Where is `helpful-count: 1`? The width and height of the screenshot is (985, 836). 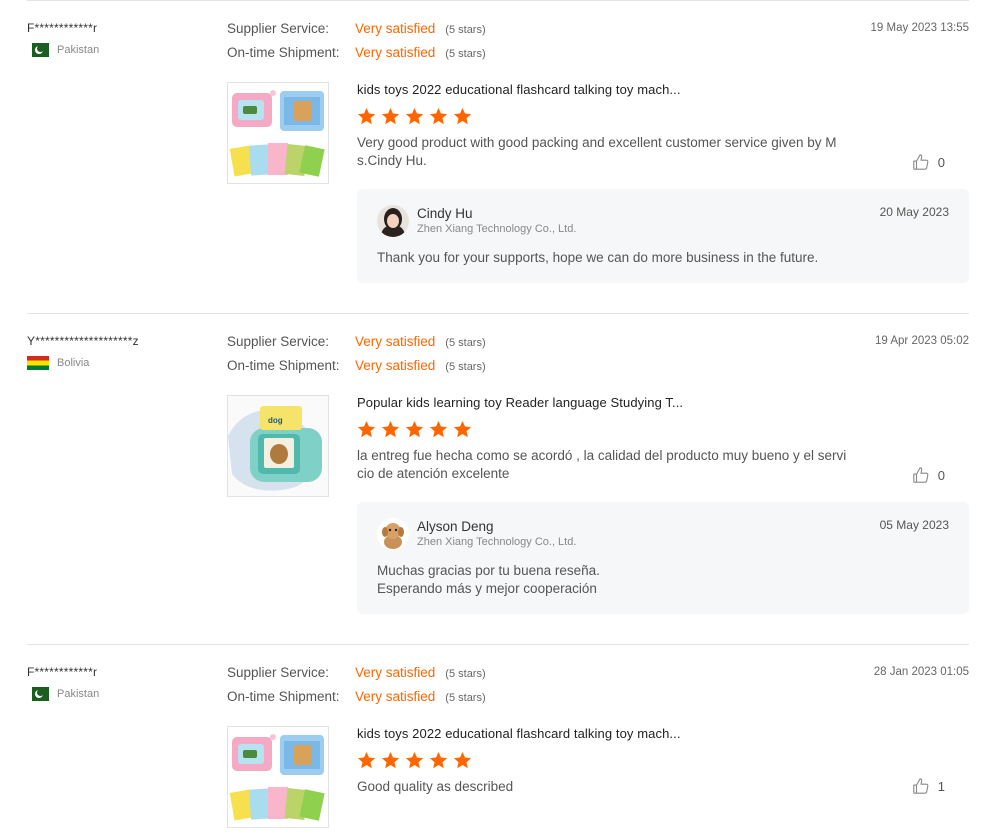 helpful-count: 1 is located at coordinates (941, 786).